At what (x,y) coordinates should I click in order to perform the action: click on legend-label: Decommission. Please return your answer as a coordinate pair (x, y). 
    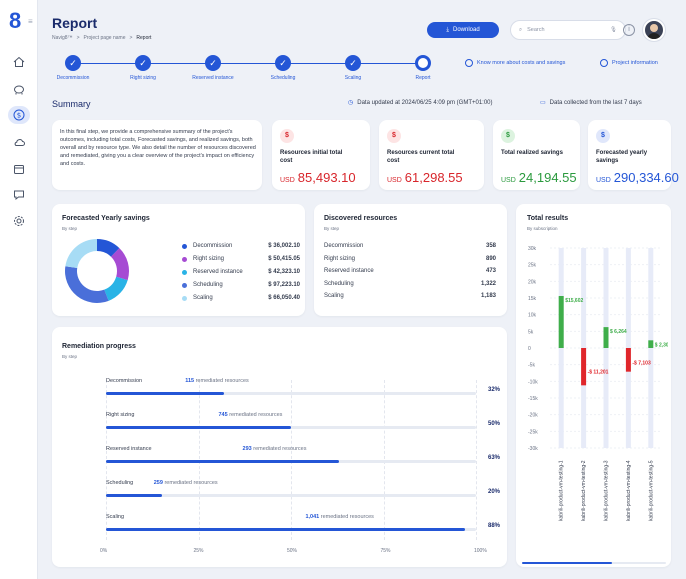
    Looking at the image, I should click on (213, 246).